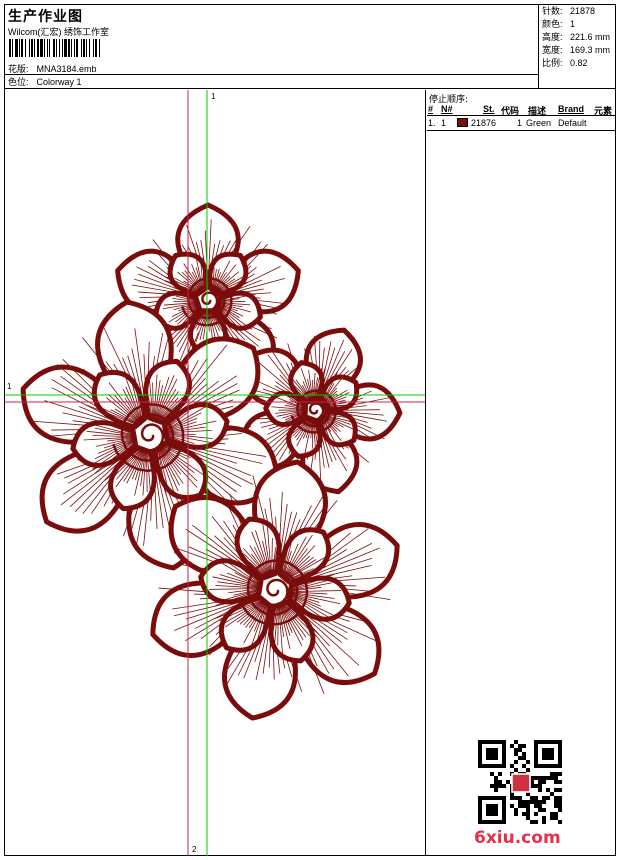 Image resolution: width=620 pixels, height=860 pixels. I want to click on page-title: 生产作业图, so click(45, 16).